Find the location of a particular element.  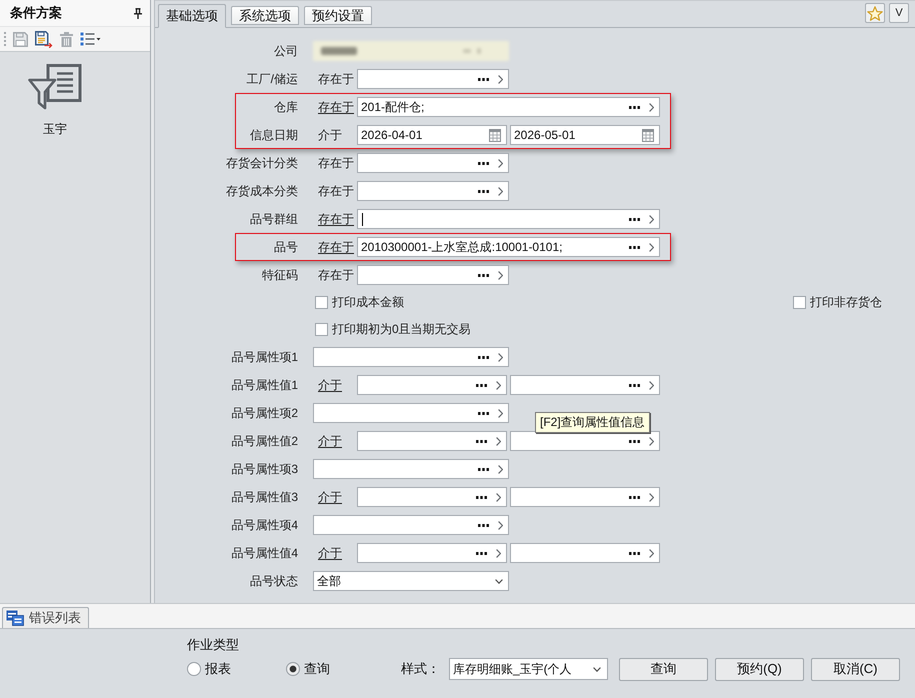

bottom-tab: 错误列表 is located at coordinates (45, 617).